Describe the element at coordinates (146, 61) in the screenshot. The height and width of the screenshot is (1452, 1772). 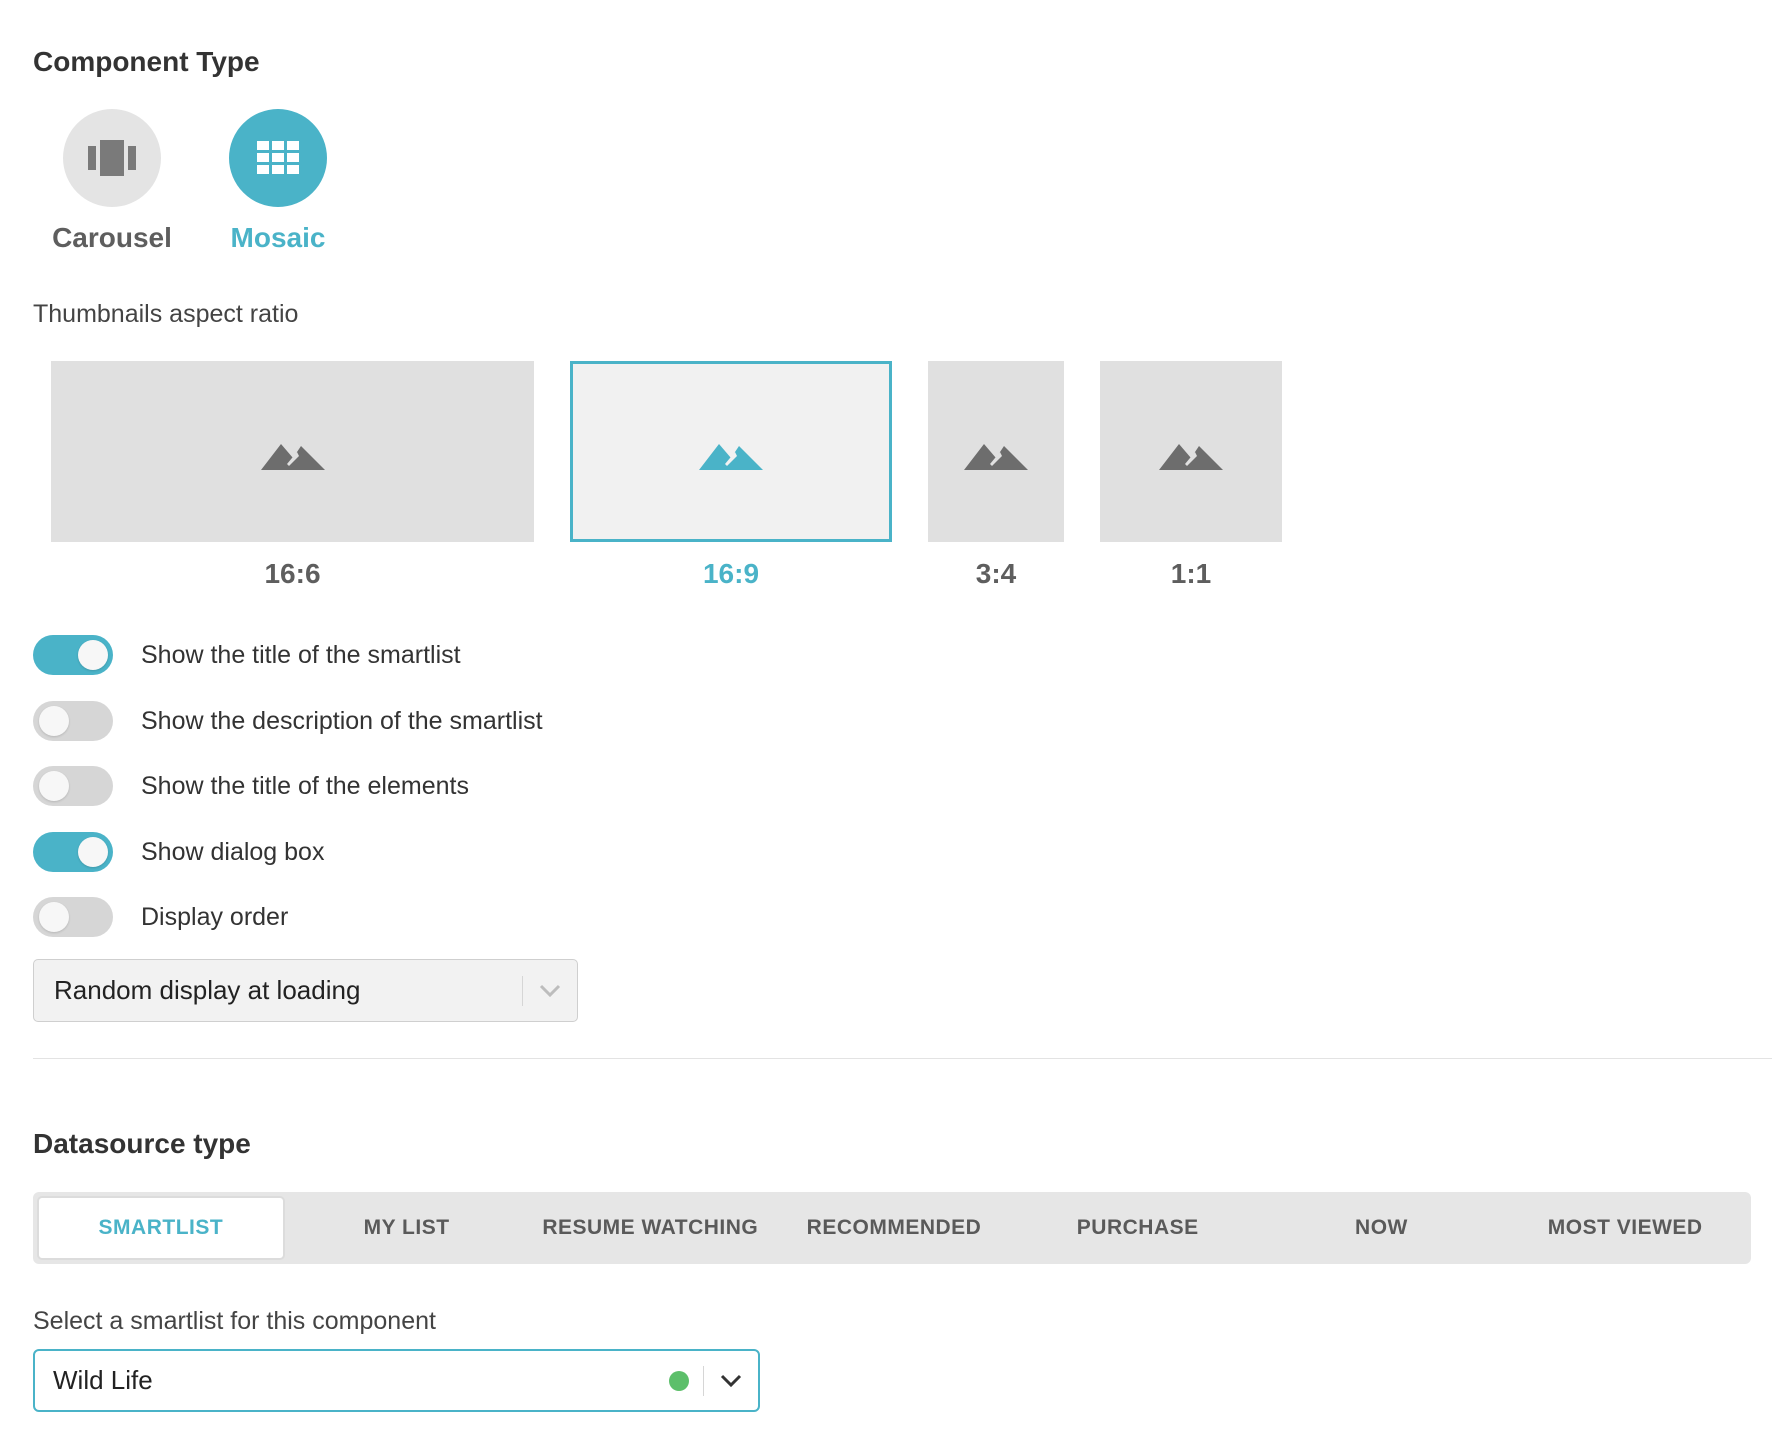
I see `component-type-title: Component Type` at that location.